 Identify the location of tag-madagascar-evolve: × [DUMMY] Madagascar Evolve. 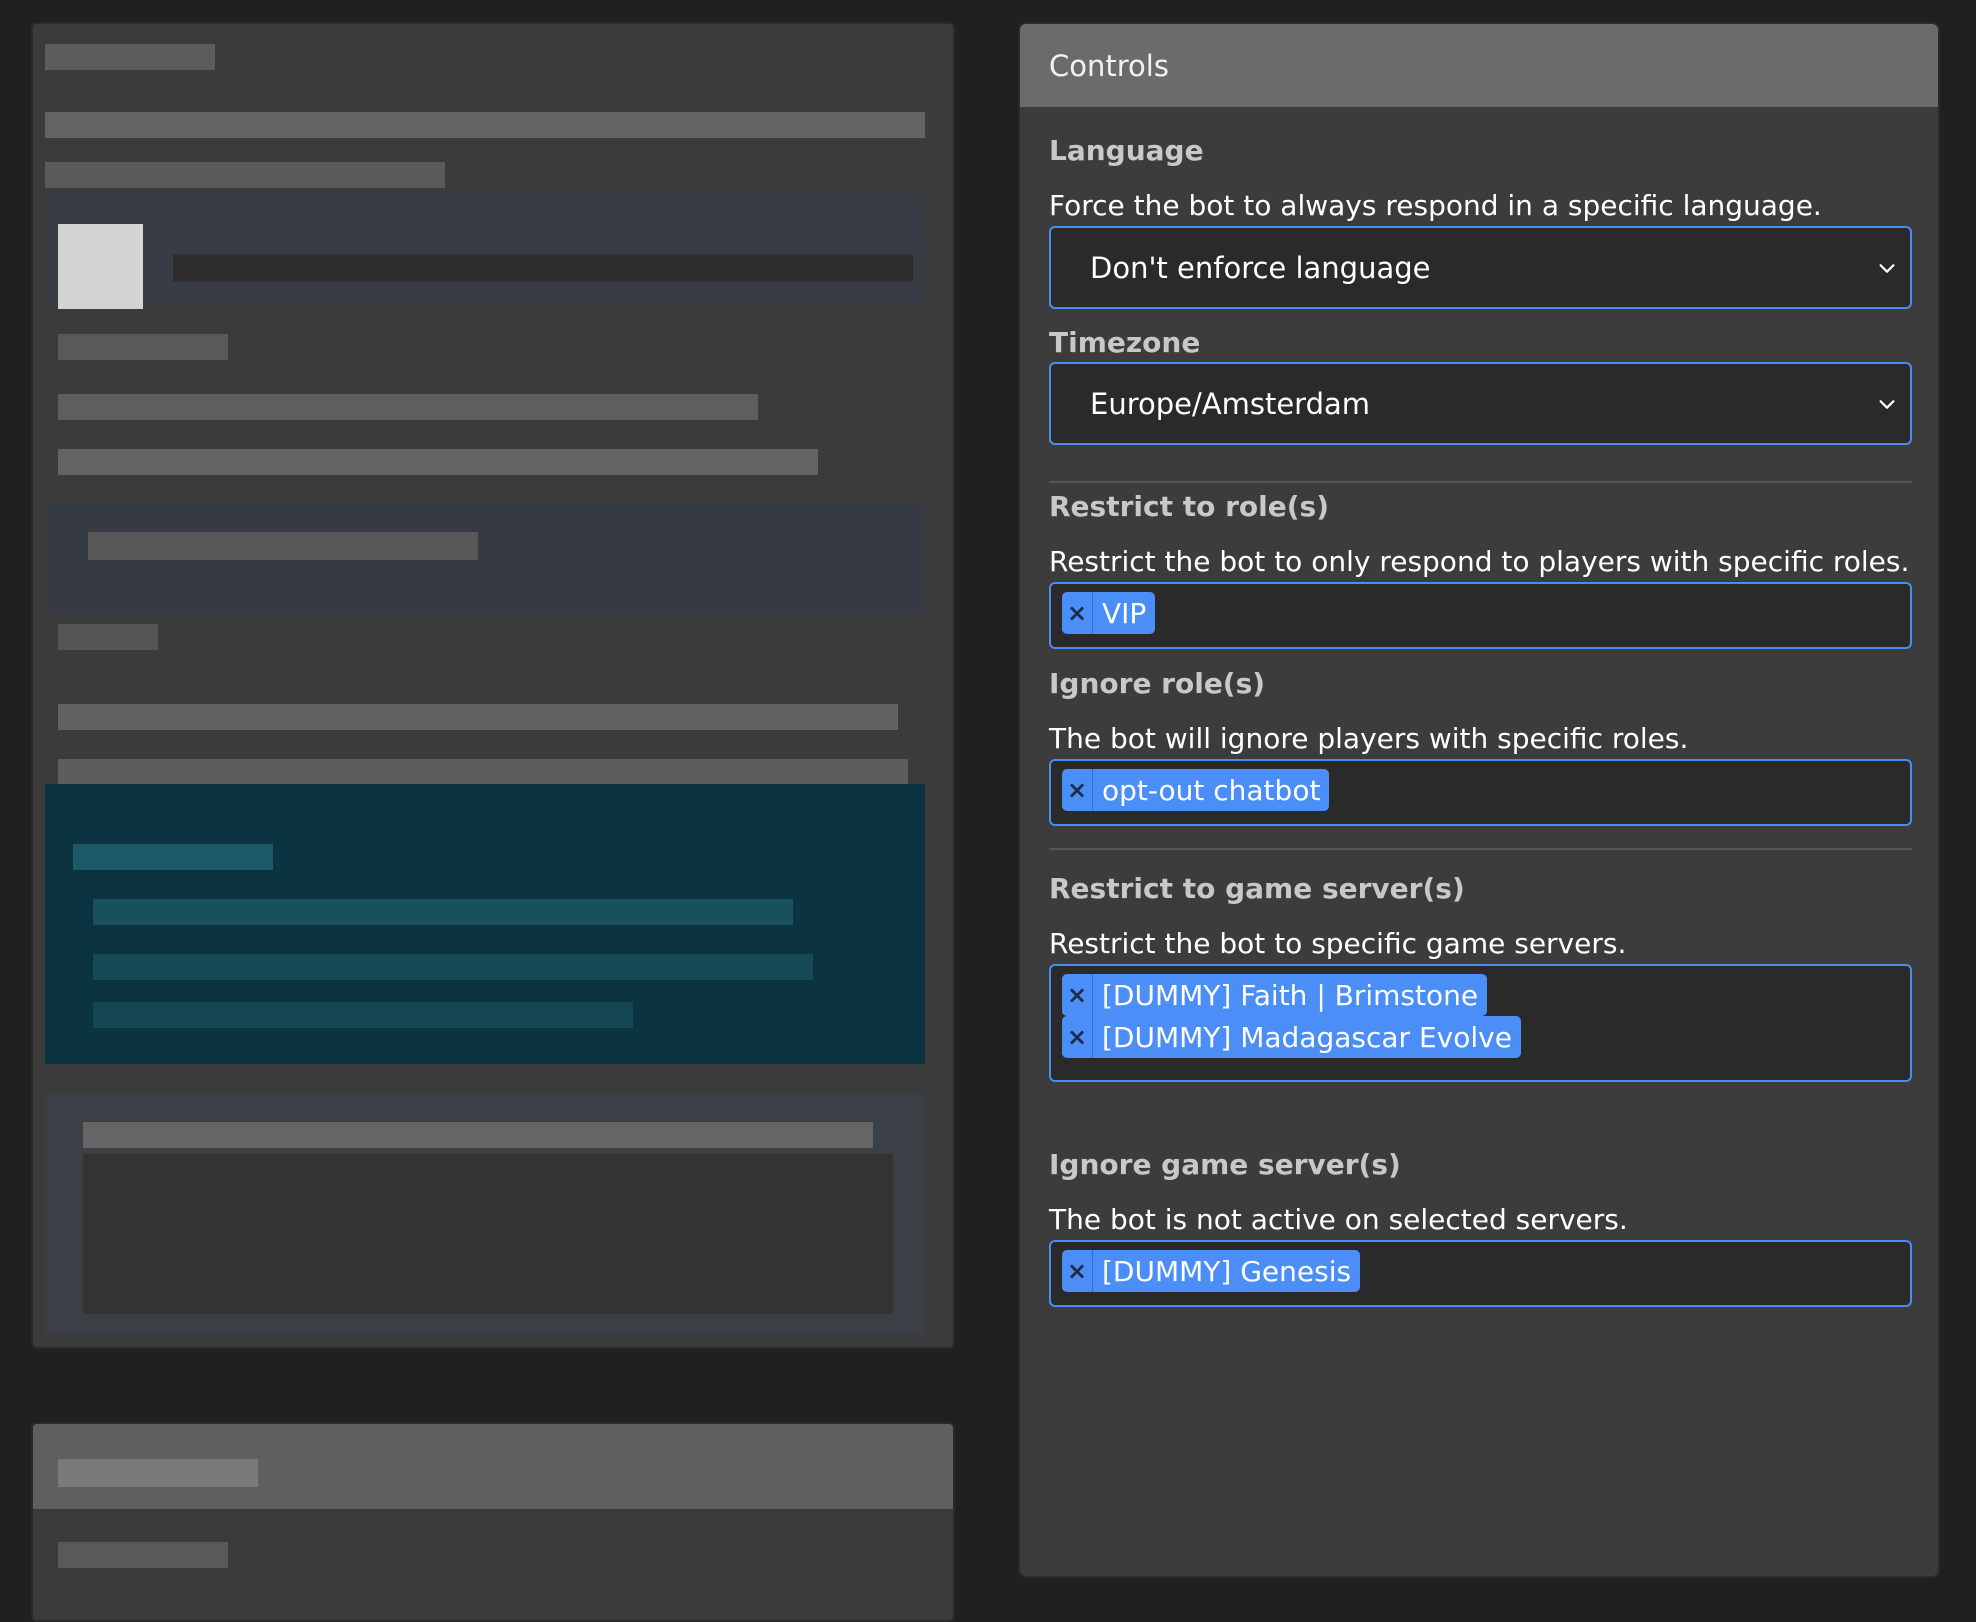
(1291, 1037).